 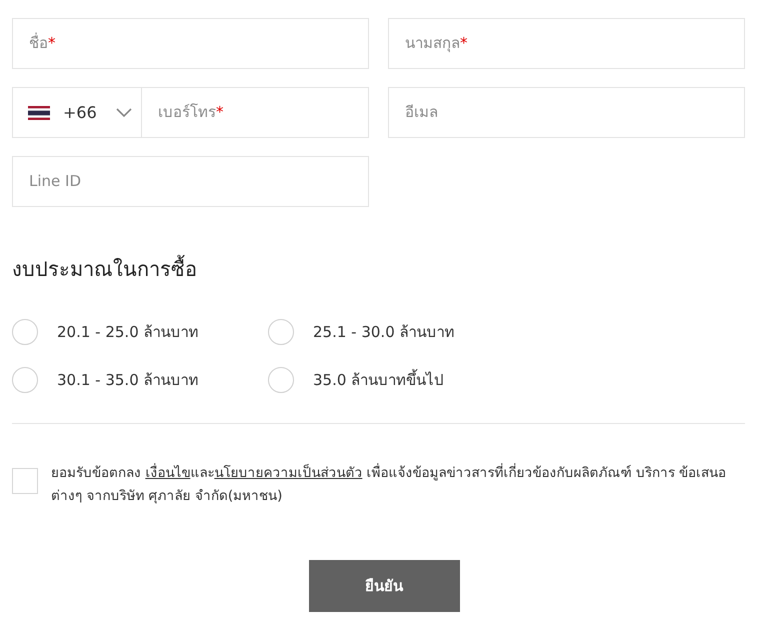 What do you see at coordinates (128, 380) in the screenshot?
I see `option-label: 30.1 - 35.0 ล้านบาท` at bounding box center [128, 380].